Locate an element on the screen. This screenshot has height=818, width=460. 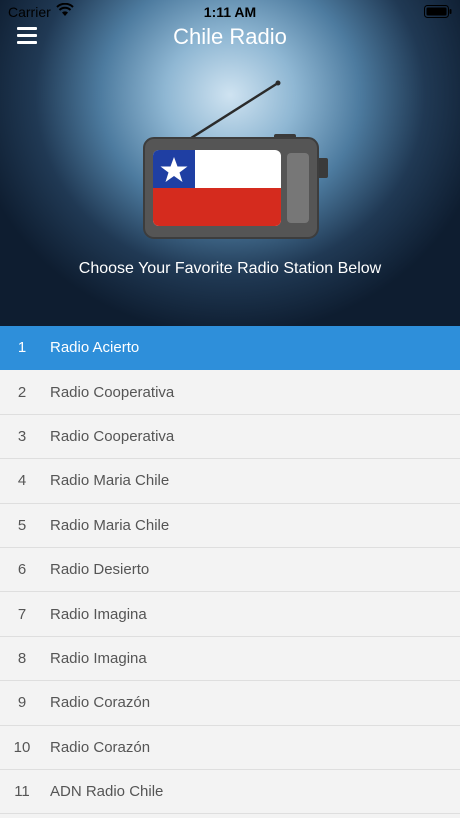
station-number: 9 is located at coordinates (22, 703).